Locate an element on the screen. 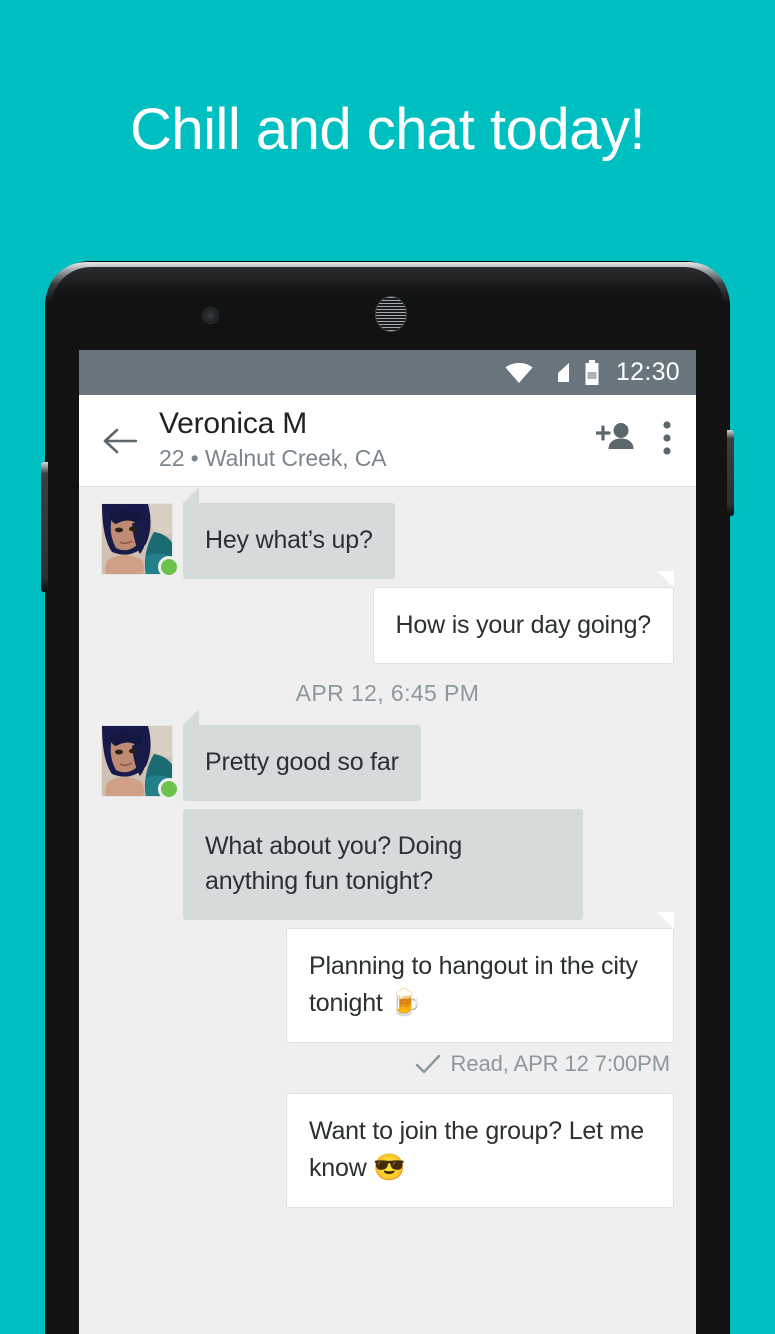 The width and height of the screenshot is (775, 1334). more-vertical-icon is located at coordinates (667, 438).